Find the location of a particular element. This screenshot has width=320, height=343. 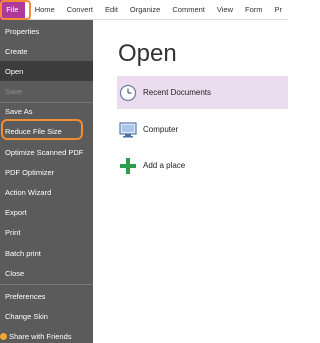

sidebar-item-change-skin: Change Skin is located at coordinates (46, 316).